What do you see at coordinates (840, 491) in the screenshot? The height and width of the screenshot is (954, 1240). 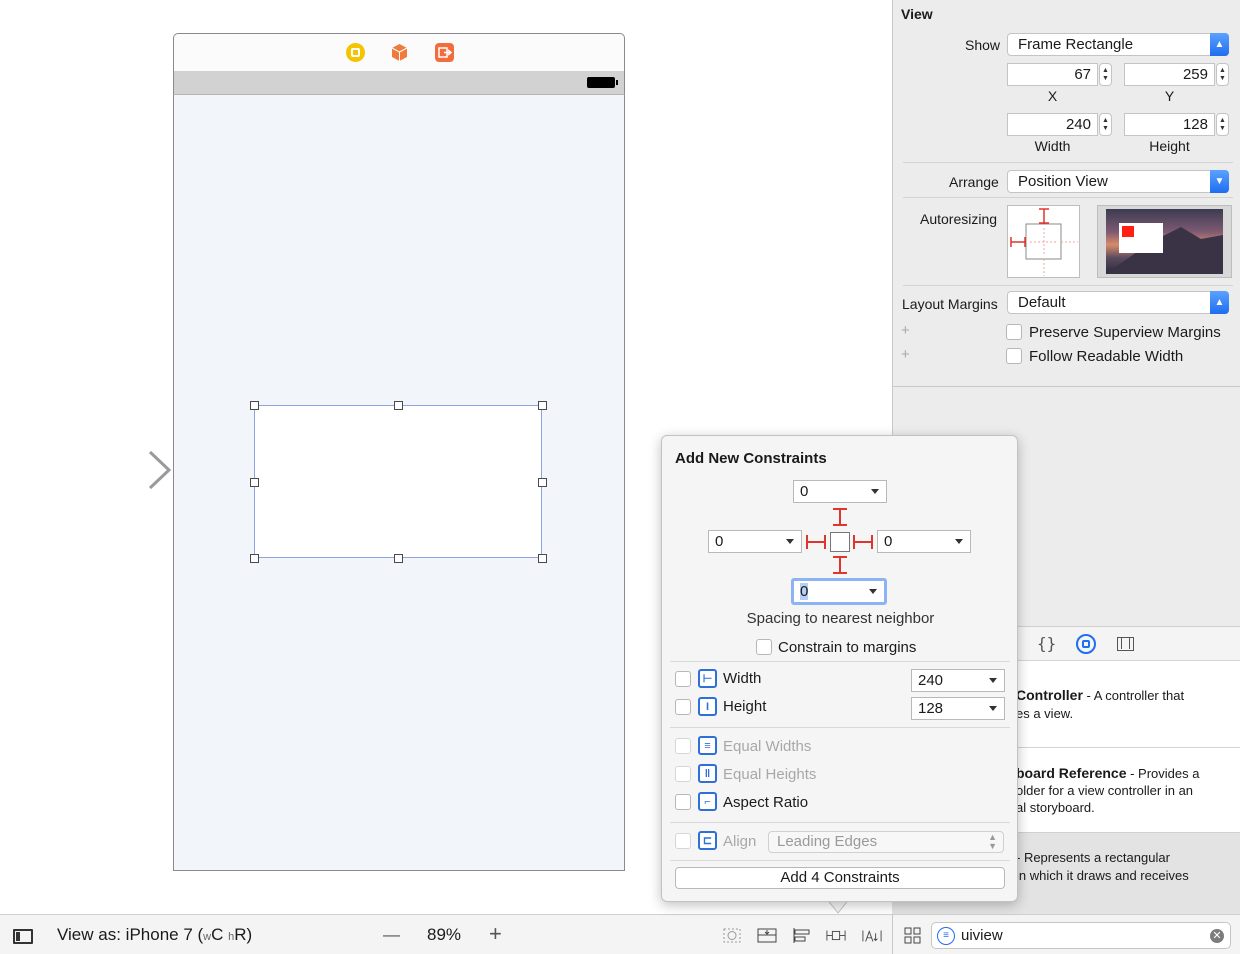 I see `top-spacing-combo: 0` at bounding box center [840, 491].